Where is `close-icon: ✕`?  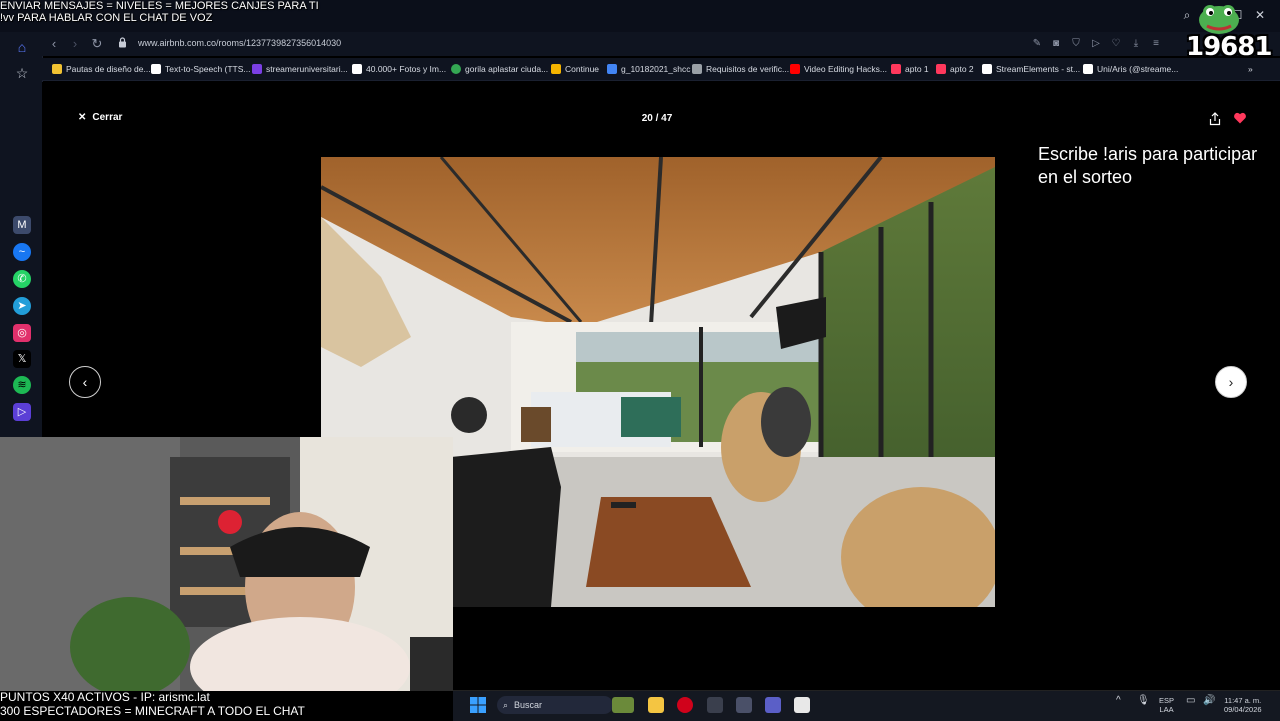 close-icon: ✕ is located at coordinates (82, 117).